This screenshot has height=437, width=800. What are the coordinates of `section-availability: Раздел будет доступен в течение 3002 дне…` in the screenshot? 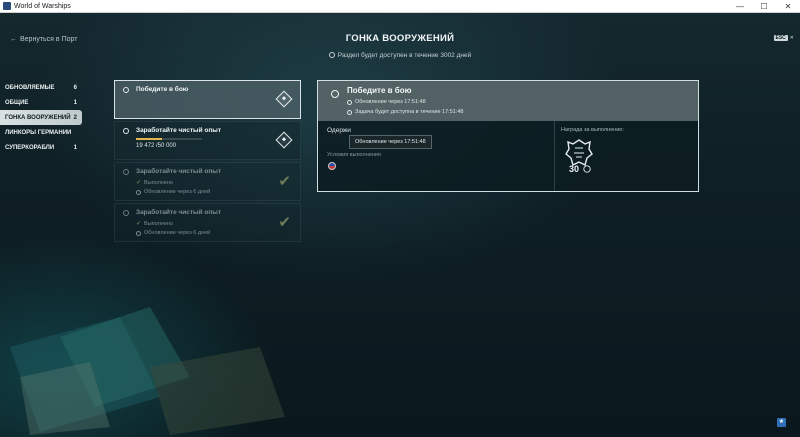 It's located at (400, 55).